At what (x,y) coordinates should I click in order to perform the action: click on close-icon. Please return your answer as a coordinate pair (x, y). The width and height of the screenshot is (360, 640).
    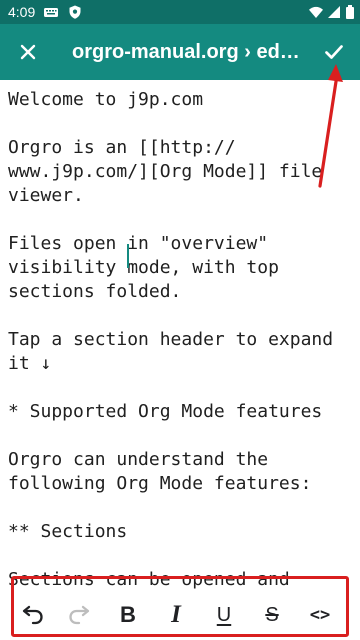
    Looking at the image, I should click on (28, 52).